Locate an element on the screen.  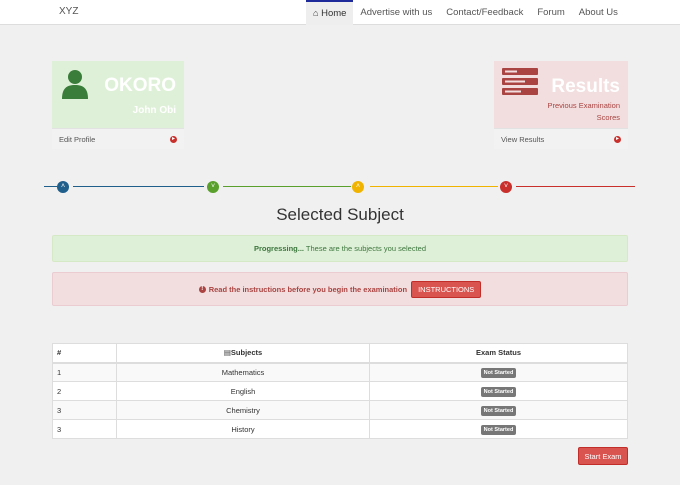
nav-item-home: ⌂ Home is located at coordinates (330, 12).